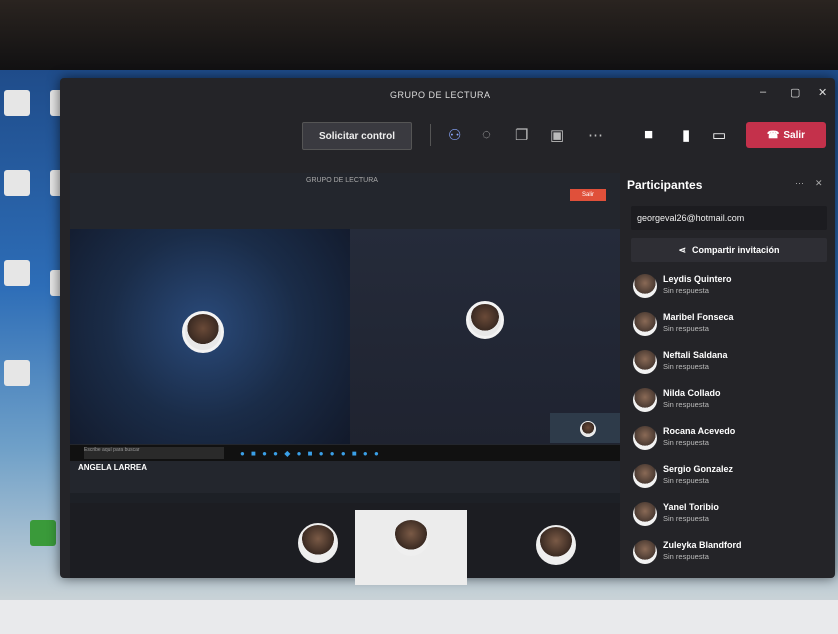 The height and width of the screenshot is (634, 838). I want to click on share-icon: ▣, so click(557, 135).